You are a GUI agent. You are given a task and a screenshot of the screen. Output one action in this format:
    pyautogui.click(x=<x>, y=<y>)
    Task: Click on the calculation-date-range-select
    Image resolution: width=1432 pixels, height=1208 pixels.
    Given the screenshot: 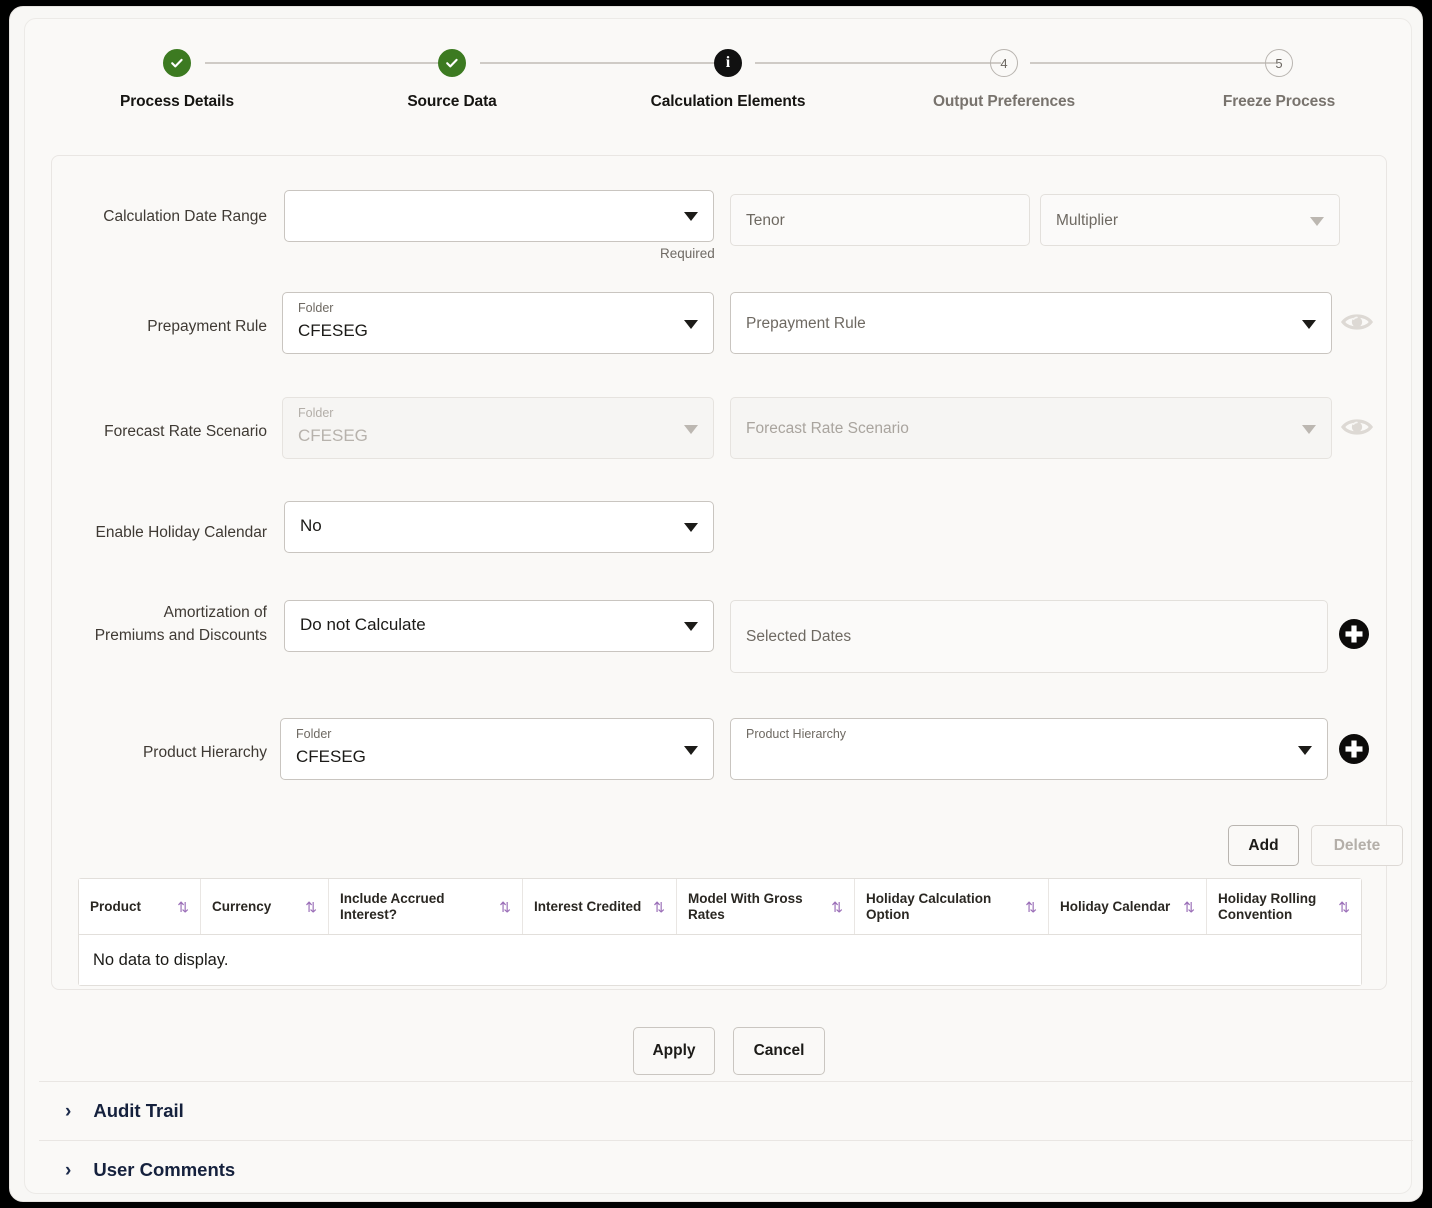 What is the action you would take?
    pyautogui.click(x=499, y=216)
    